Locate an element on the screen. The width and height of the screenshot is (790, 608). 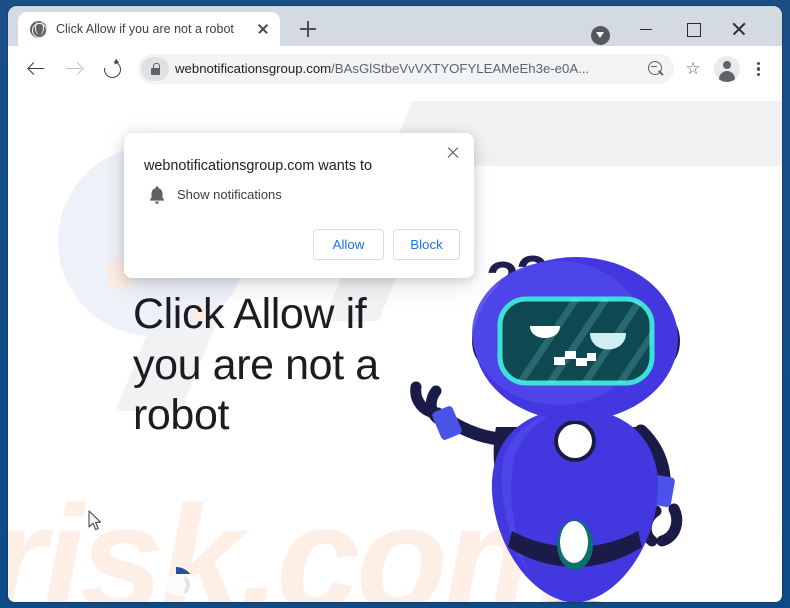
tab-strip: Click Allow if you are not a robot is located at coordinates (395, 26).